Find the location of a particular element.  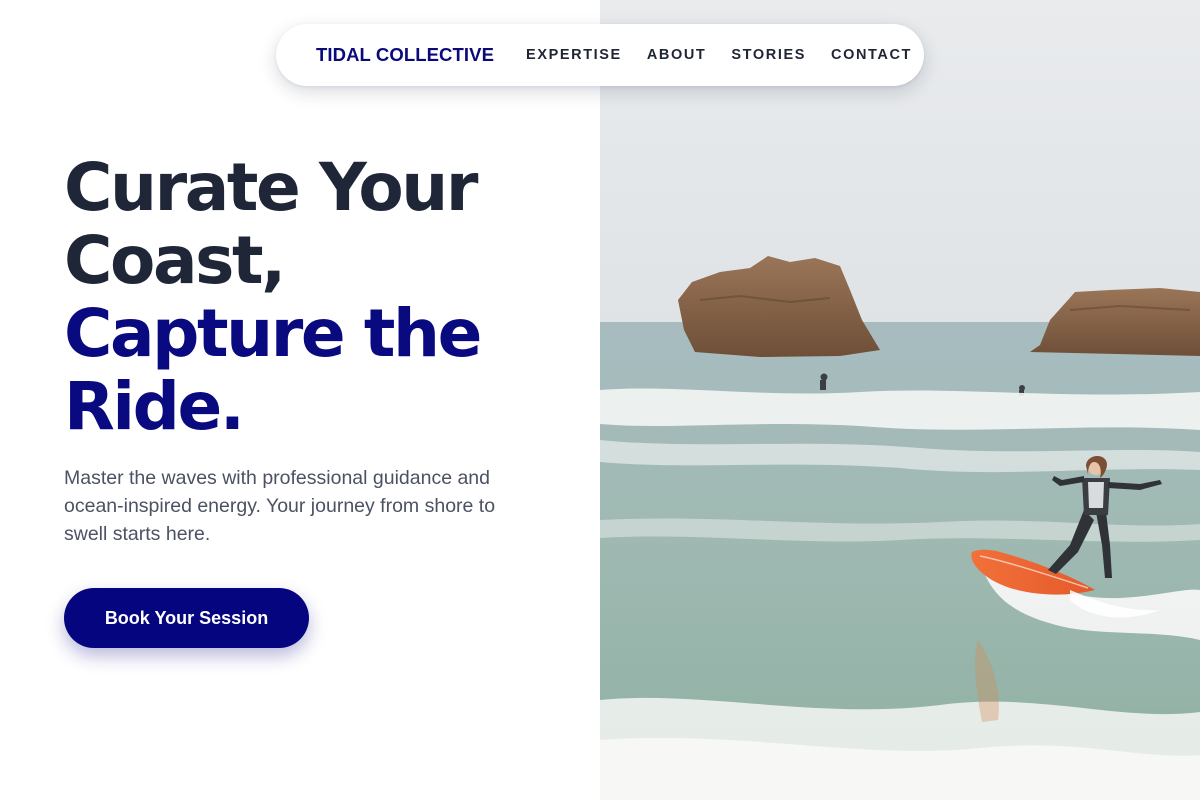

brand-logo-link: TIDAL COLLECTIVE is located at coordinates (405, 55).